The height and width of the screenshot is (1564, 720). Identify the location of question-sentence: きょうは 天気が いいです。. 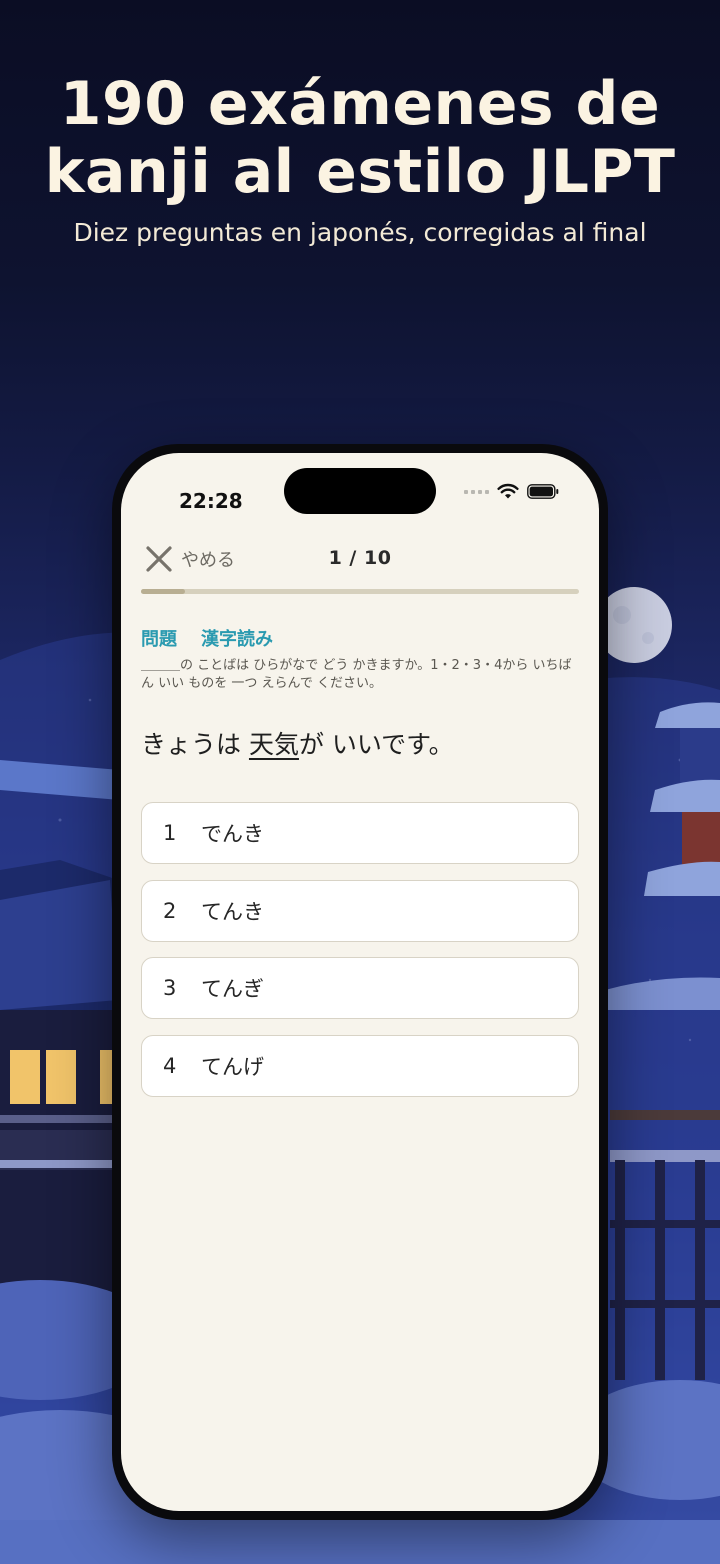
(297, 743).